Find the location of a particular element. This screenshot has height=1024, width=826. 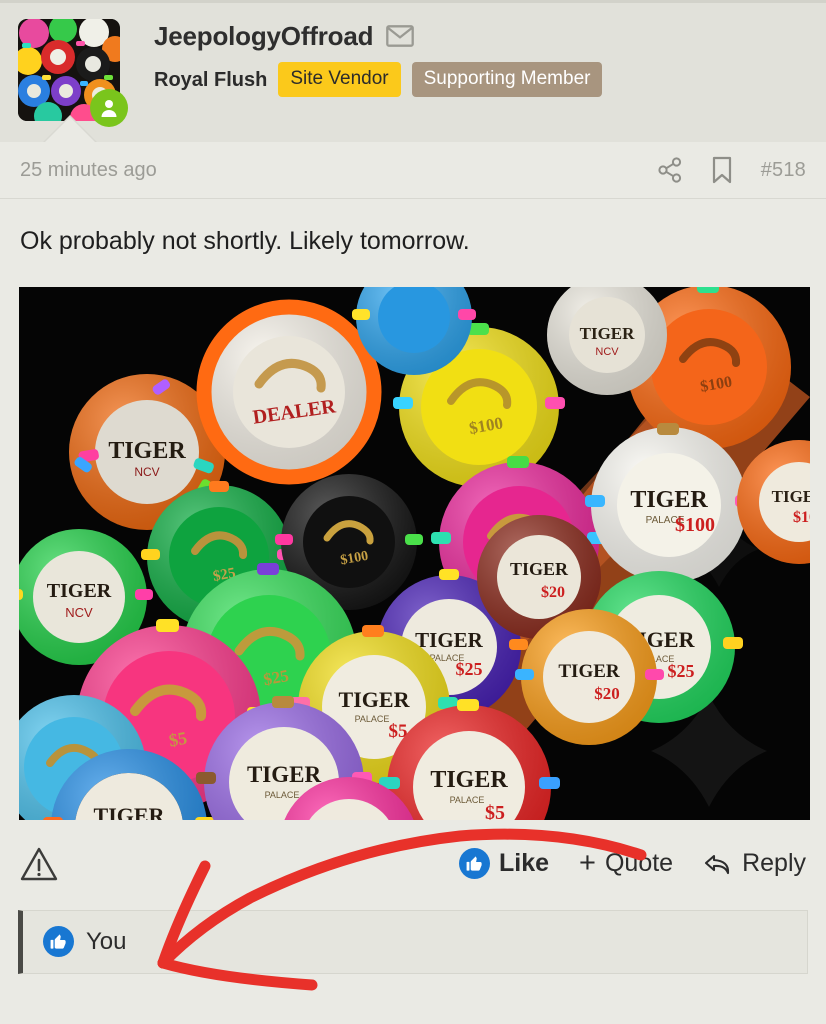

reply-button: Reply is located at coordinates (754, 863).